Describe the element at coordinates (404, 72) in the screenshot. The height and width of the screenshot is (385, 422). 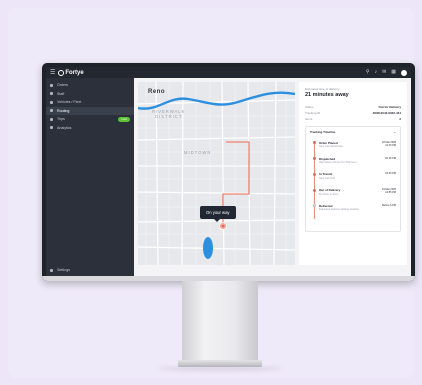
I see `user-avatar` at that location.